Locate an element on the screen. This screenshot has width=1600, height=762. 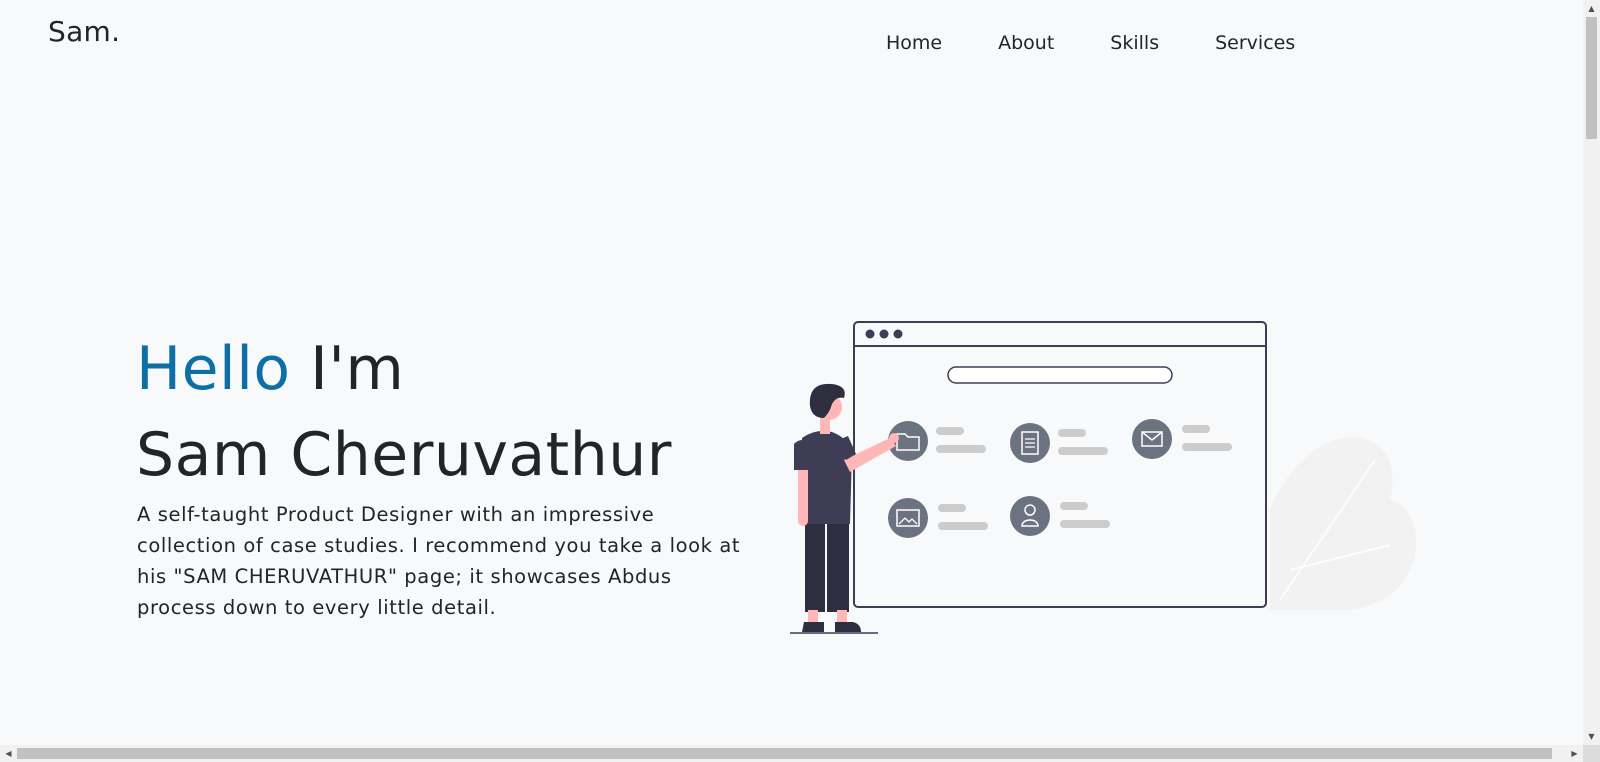
leaf-decoration is located at coordinates (1343, 523).